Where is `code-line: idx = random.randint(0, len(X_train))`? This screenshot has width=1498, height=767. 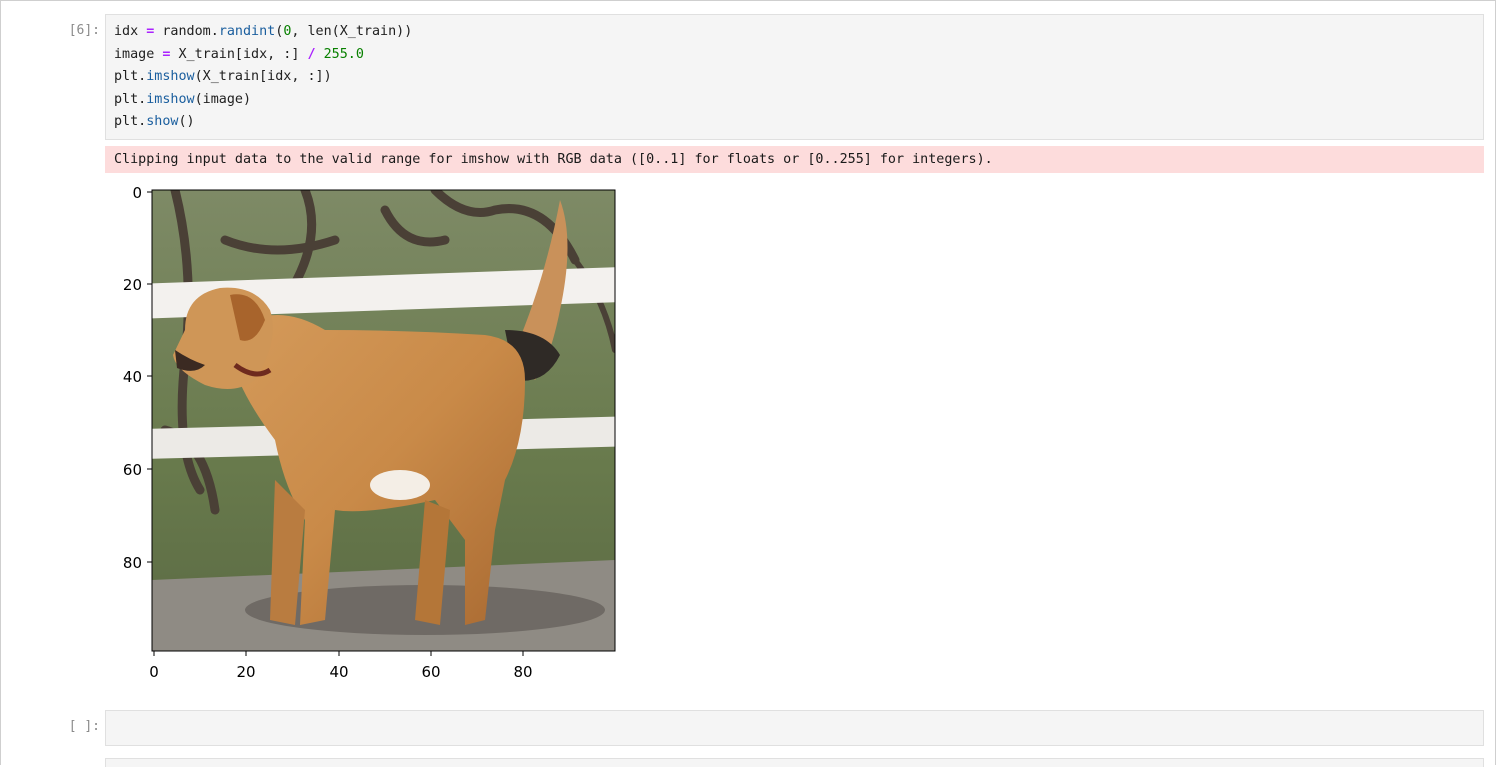
code-line: idx = random.randint(0, len(X_train)) is located at coordinates (263, 31).